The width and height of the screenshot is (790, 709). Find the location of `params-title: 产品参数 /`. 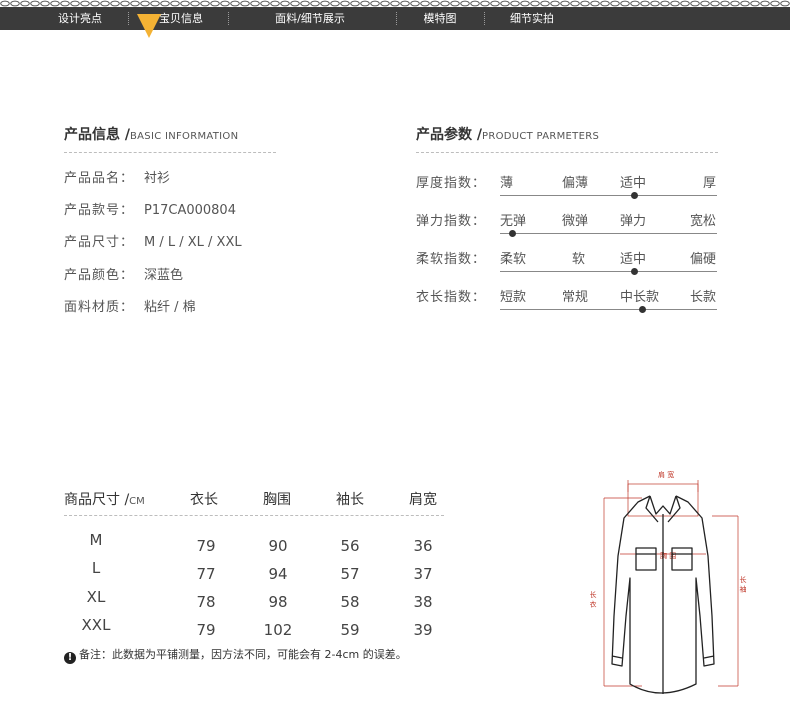

params-title: 产品参数 / is located at coordinates (449, 135).